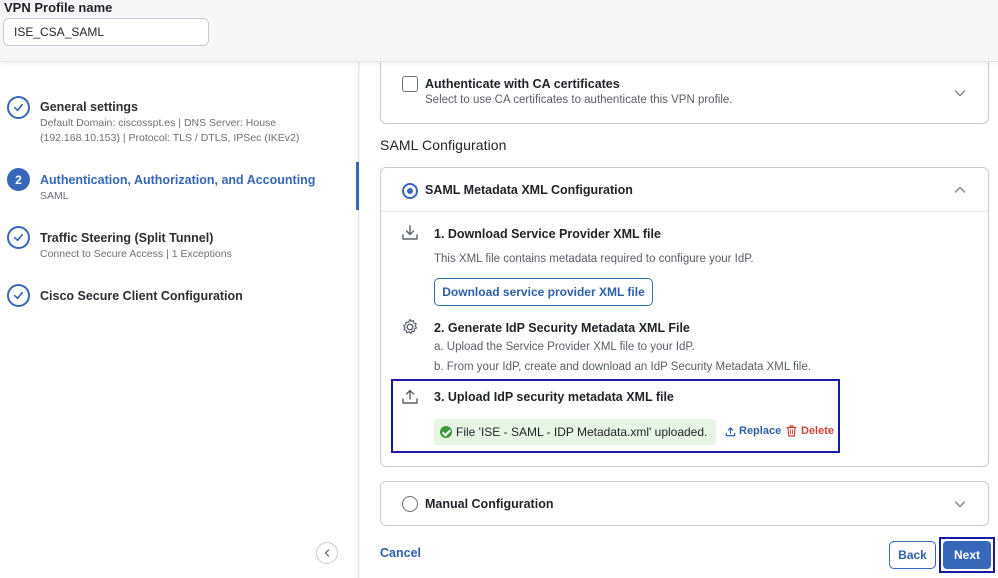  I want to click on chevron-left-icon, so click(327, 553).